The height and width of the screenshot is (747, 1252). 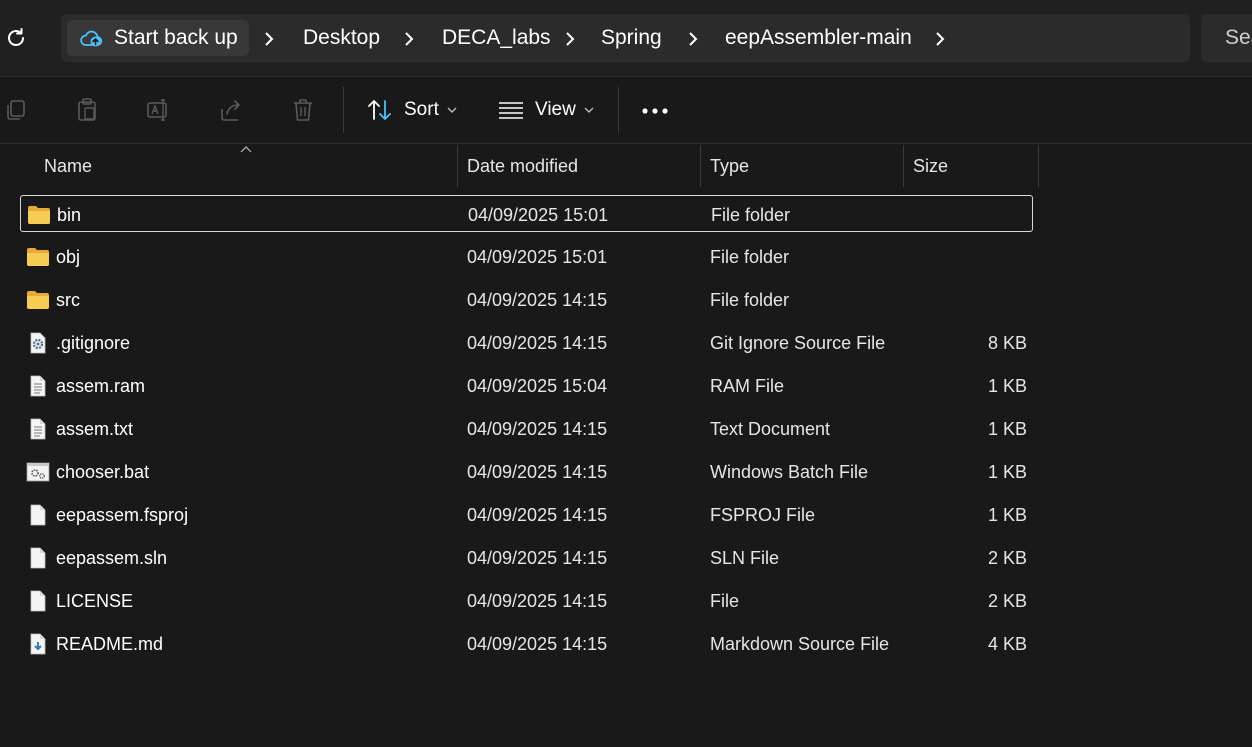 I want to click on file-row: assem.ram 04/09/2025 15:04 RAM File 1 KB, so click(x=526, y=385).